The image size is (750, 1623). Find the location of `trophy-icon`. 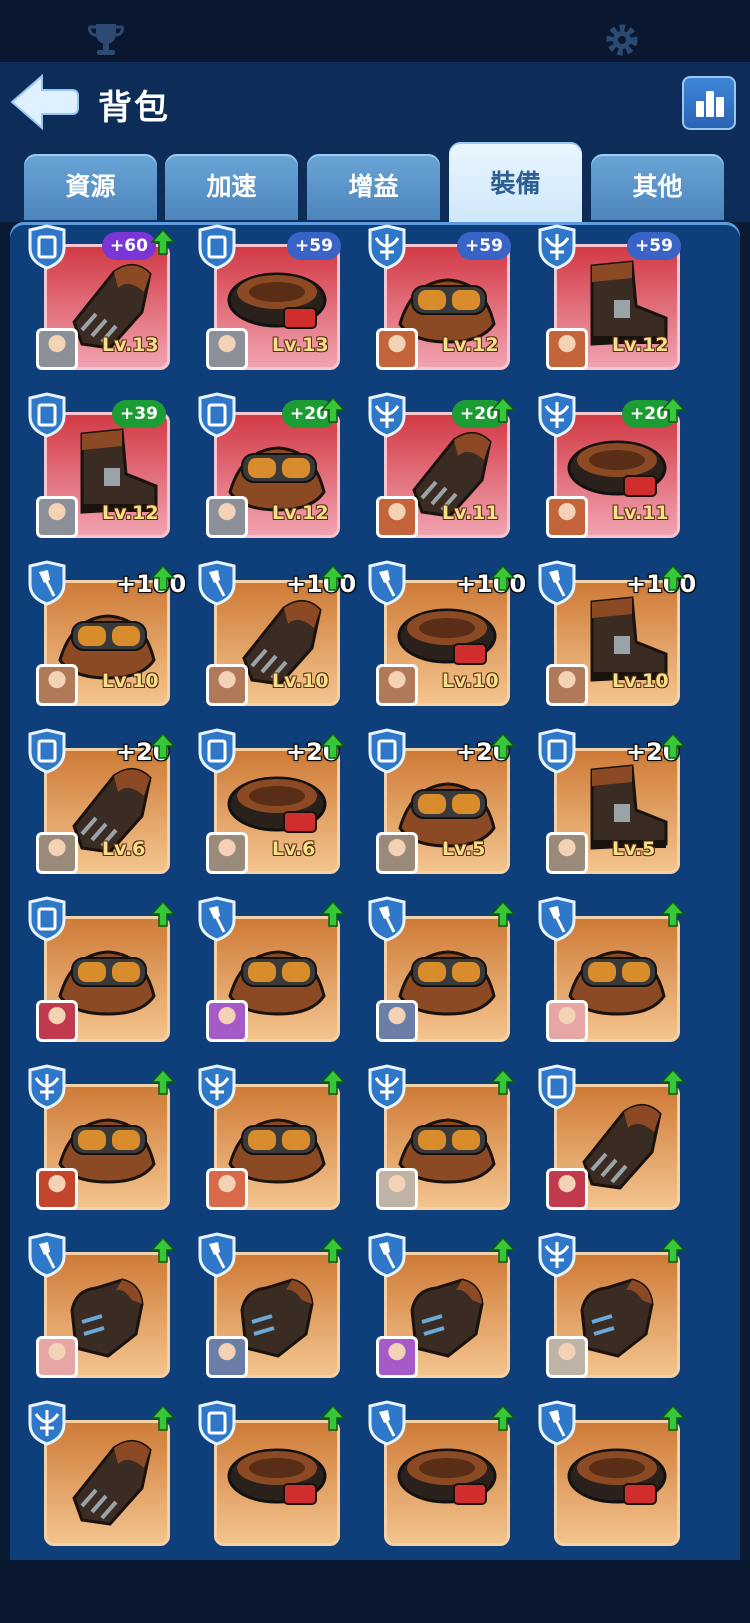

trophy-icon is located at coordinates (106, 40).